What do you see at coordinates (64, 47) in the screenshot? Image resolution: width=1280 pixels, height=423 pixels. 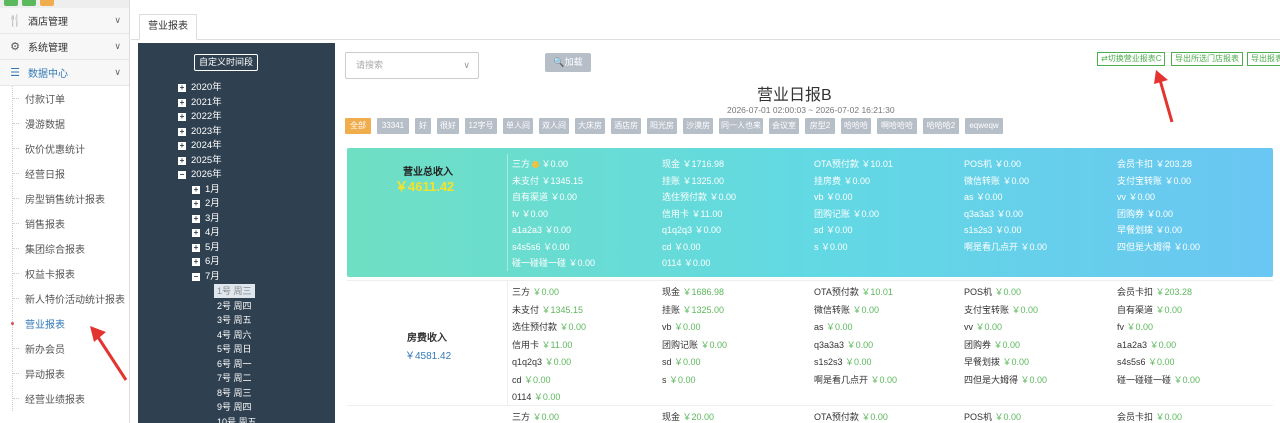 I see `sidebar-group-system: ⚙ 系统管理 ∨` at bounding box center [64, 47].